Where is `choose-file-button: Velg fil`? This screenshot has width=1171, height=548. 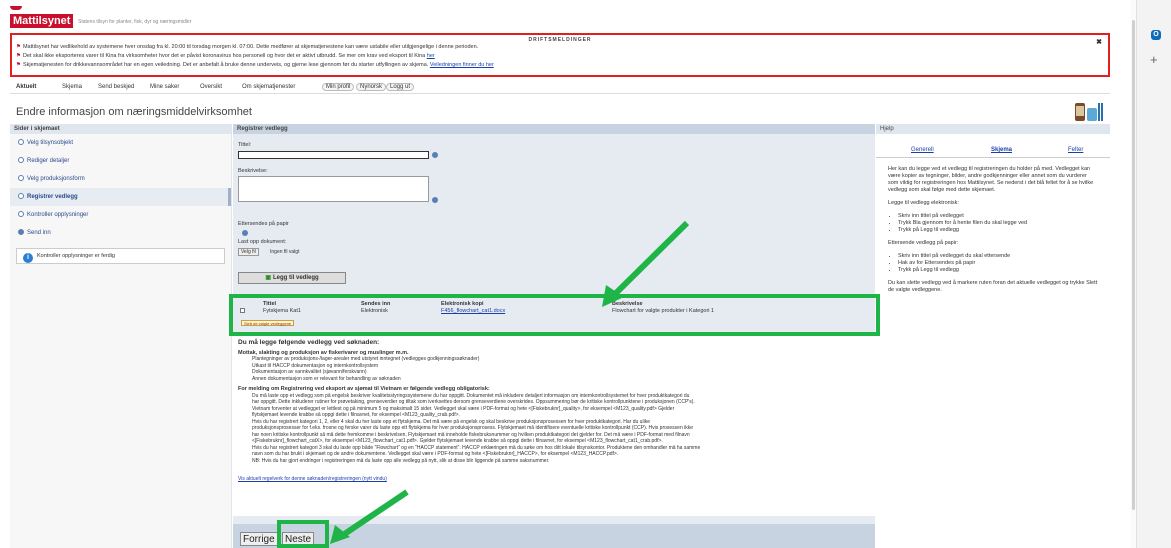
choose-file-button: Velg fil is located at coordinates (248, 252).